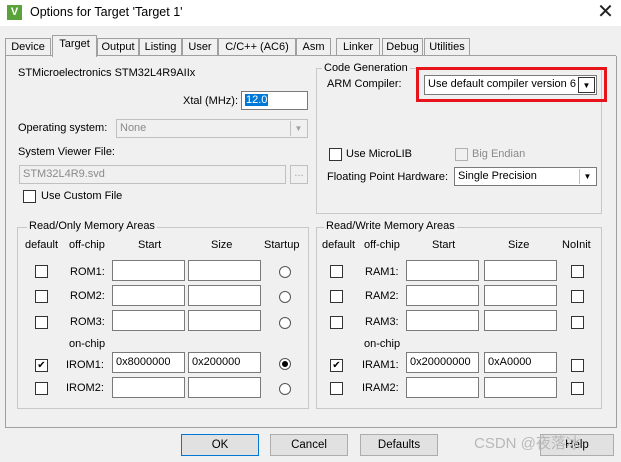 The height and width of the screenshot is (462, 621). What do you see at coordinates (520, 320) in the screenshot?
I see `ram3-size-input` at bounding box center [520, 320].